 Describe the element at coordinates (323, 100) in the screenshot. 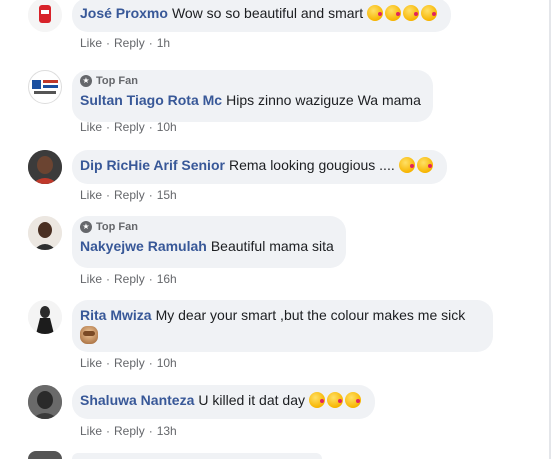

I see `comment-text: Hips zinno waziguze Wa mama` at that location.